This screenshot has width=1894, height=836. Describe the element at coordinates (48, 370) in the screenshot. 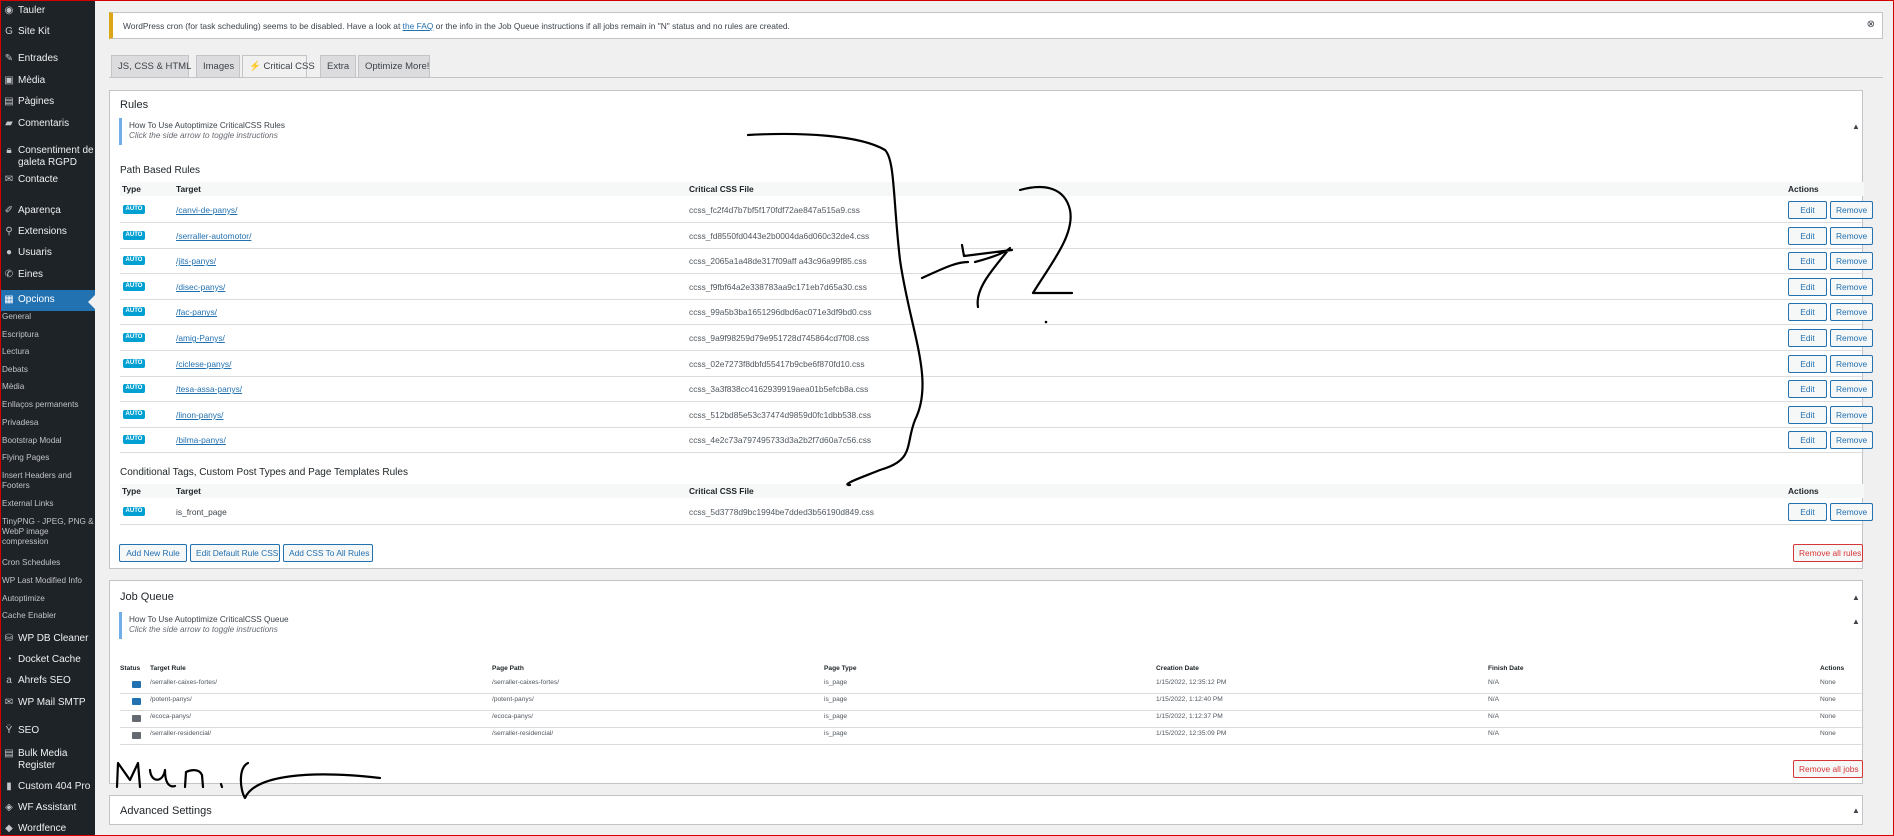

I see `submenu-item-3: Debats` at that location.